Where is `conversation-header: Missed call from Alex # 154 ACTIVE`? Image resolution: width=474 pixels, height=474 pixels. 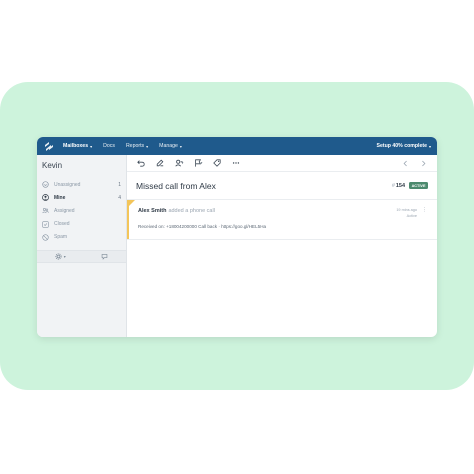 conversation-header: Missed call from Alex # 154 ACTIVE is located at coordinates (282, 186).